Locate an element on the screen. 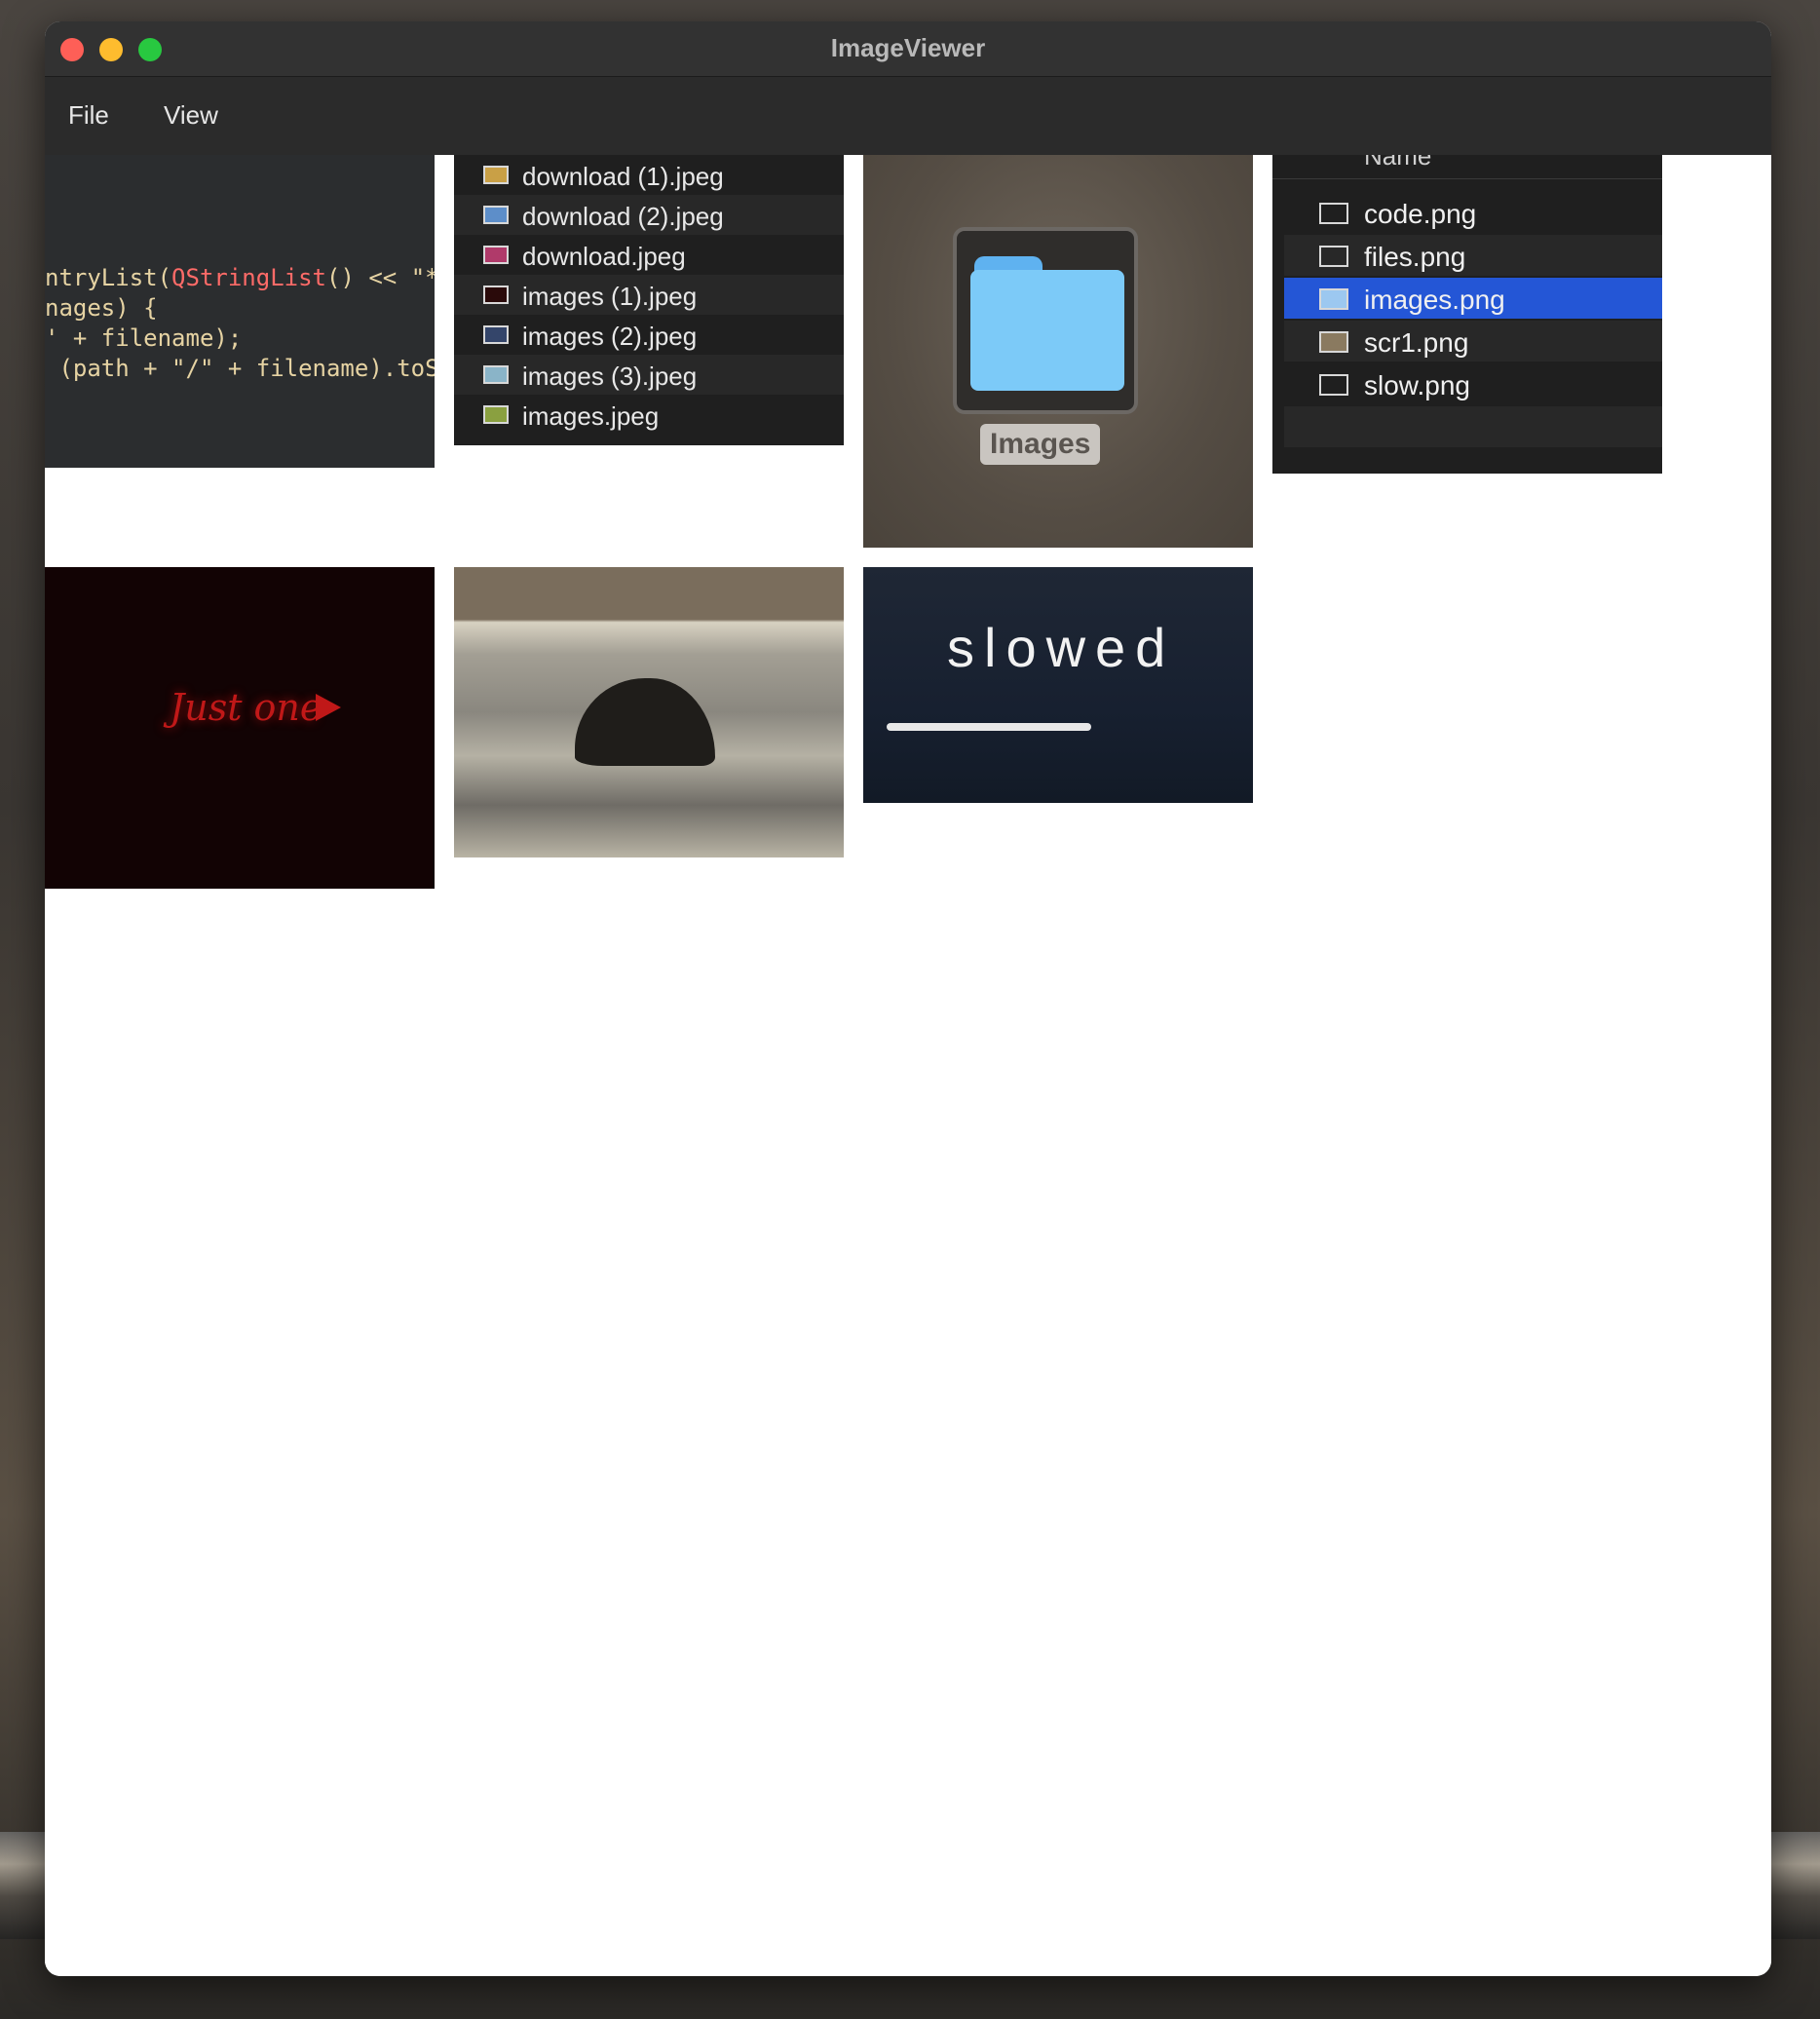  list-item: download.jpeg is located at coordinates (649, 255).